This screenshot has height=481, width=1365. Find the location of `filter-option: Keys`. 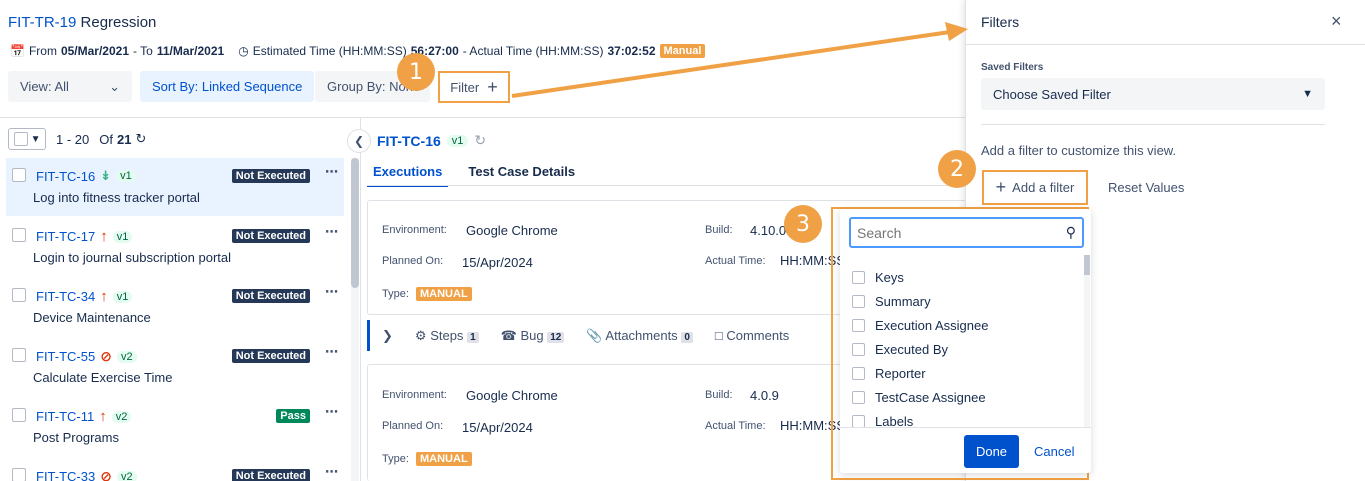

filter-option: Keys is located at coordinates (920, 277).